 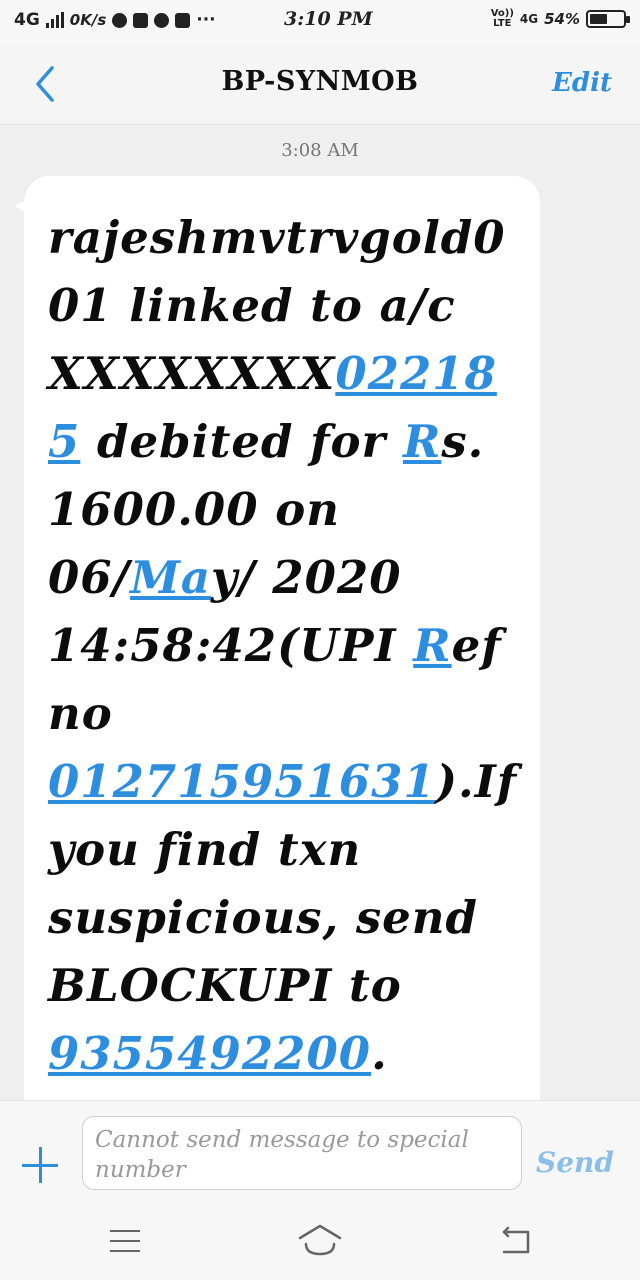 I want to click on currency-link: R, so click(x=422, y=441).